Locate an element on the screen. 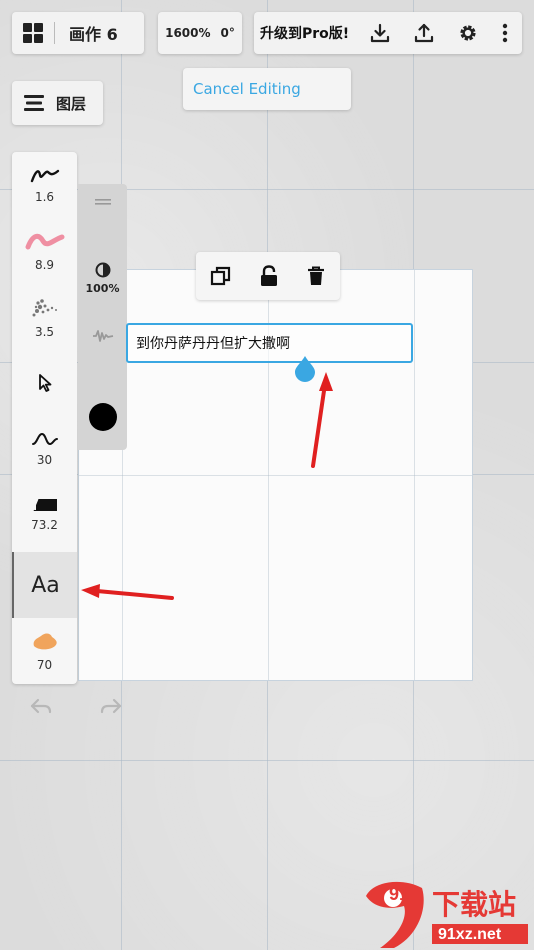 This screenshot has height=950, width=534. duplicate-icon is located at coordinates (221, 276).